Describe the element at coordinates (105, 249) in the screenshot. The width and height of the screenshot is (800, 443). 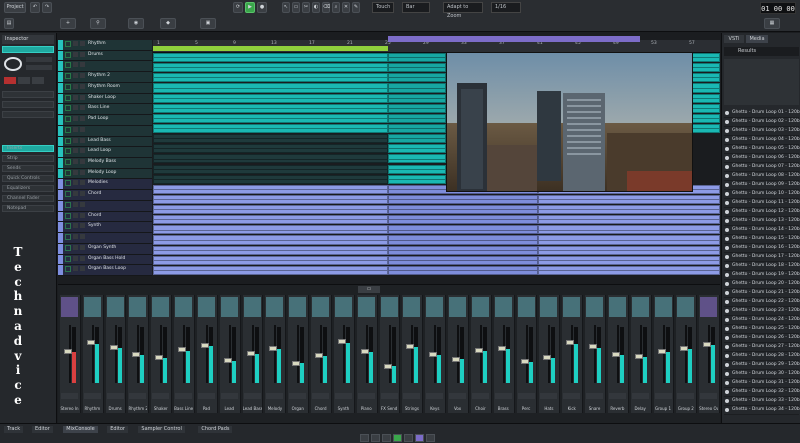
I see `track-header: Organ Synth` at that location.